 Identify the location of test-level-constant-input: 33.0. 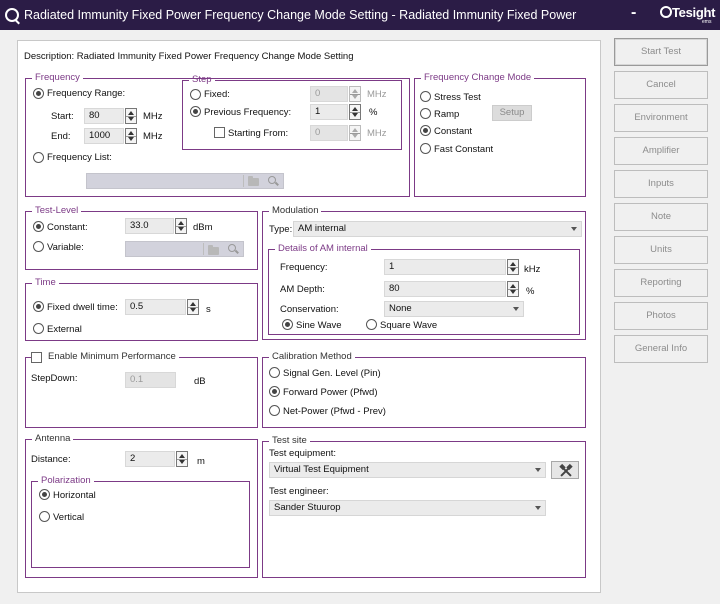
(149, 226).